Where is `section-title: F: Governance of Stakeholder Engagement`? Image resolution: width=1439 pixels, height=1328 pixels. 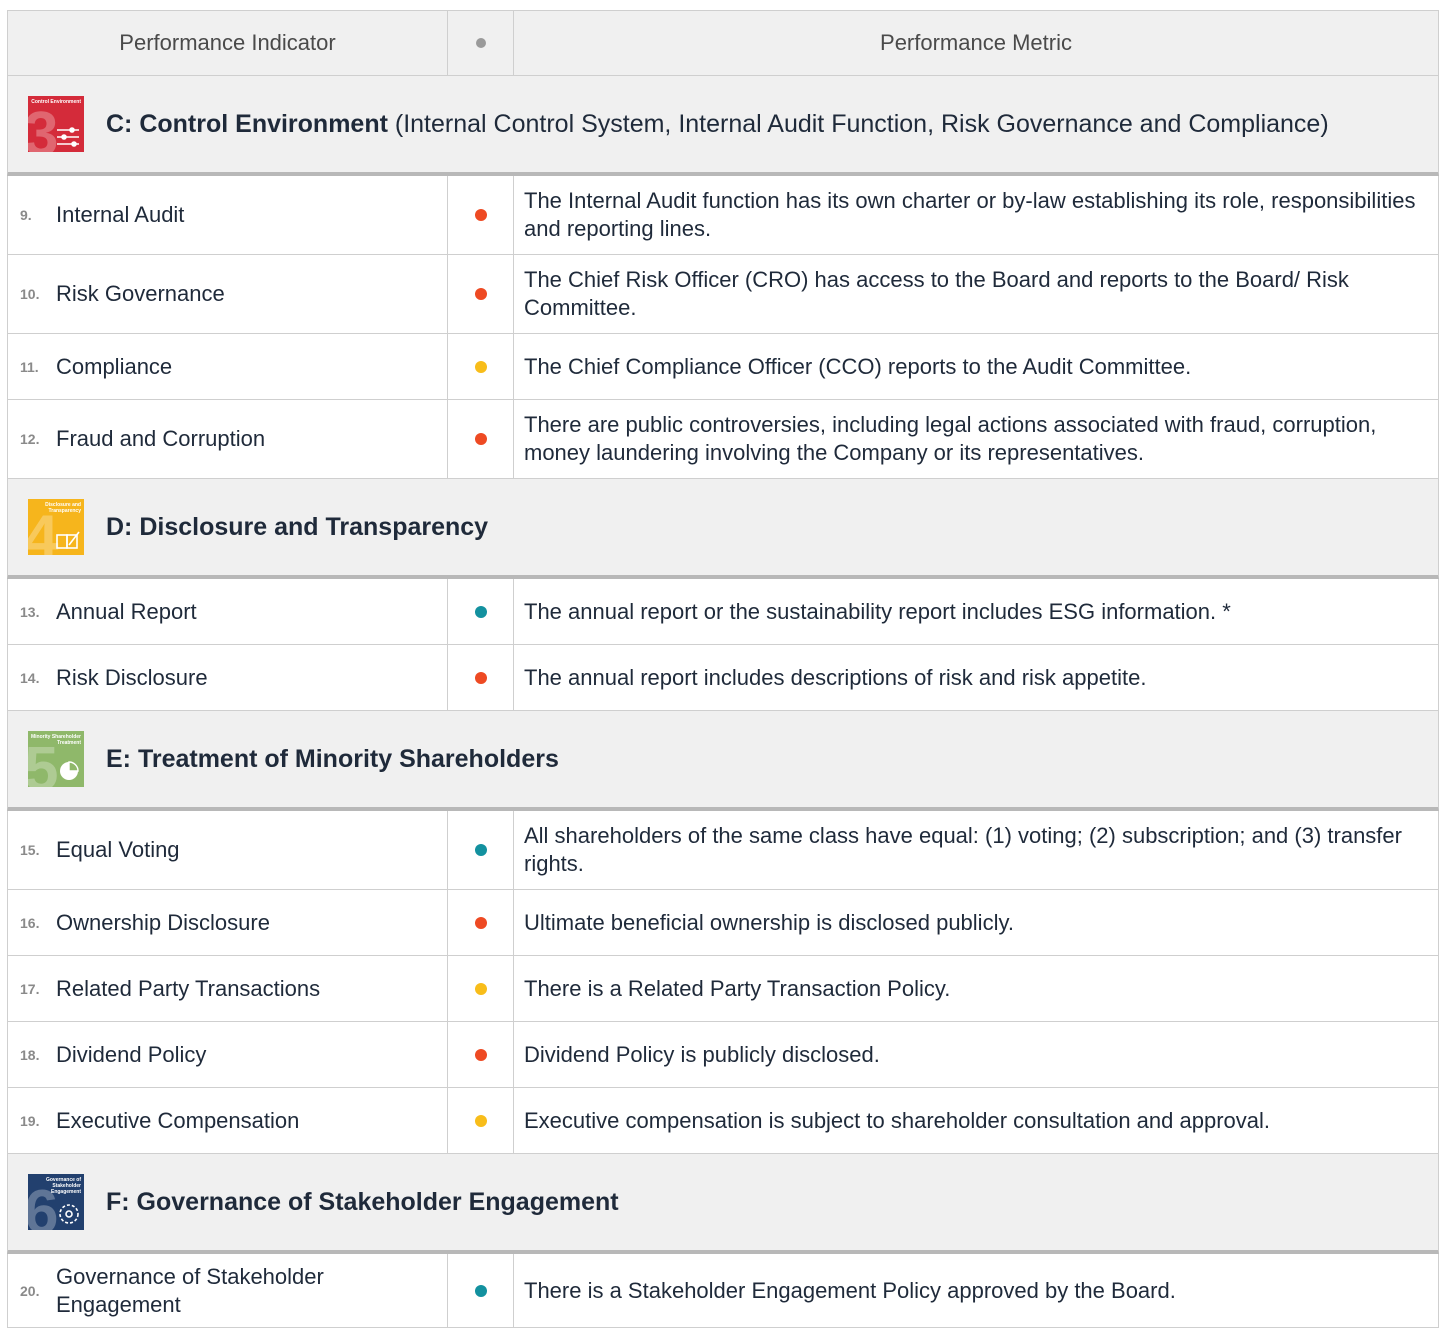 section-title: F: Governance of Stakeholder Engagement is located at coordinates (351, 1202).